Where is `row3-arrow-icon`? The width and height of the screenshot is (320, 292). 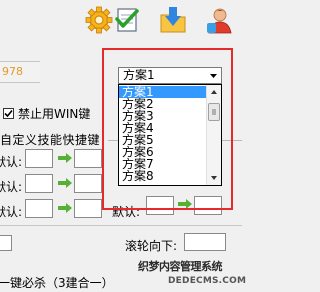 row3-arrow-icon is located at coordinates (65, 208).